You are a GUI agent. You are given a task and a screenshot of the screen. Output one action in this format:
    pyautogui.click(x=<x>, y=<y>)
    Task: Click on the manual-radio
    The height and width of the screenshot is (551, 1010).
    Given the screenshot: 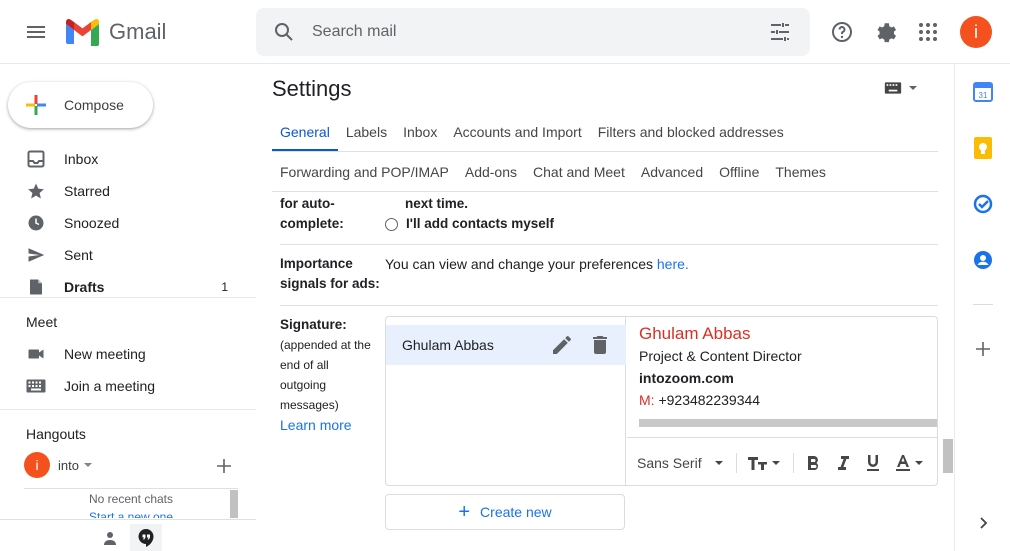 What is the action you would take?
    pyautogui.click(x=391, y=224)
    